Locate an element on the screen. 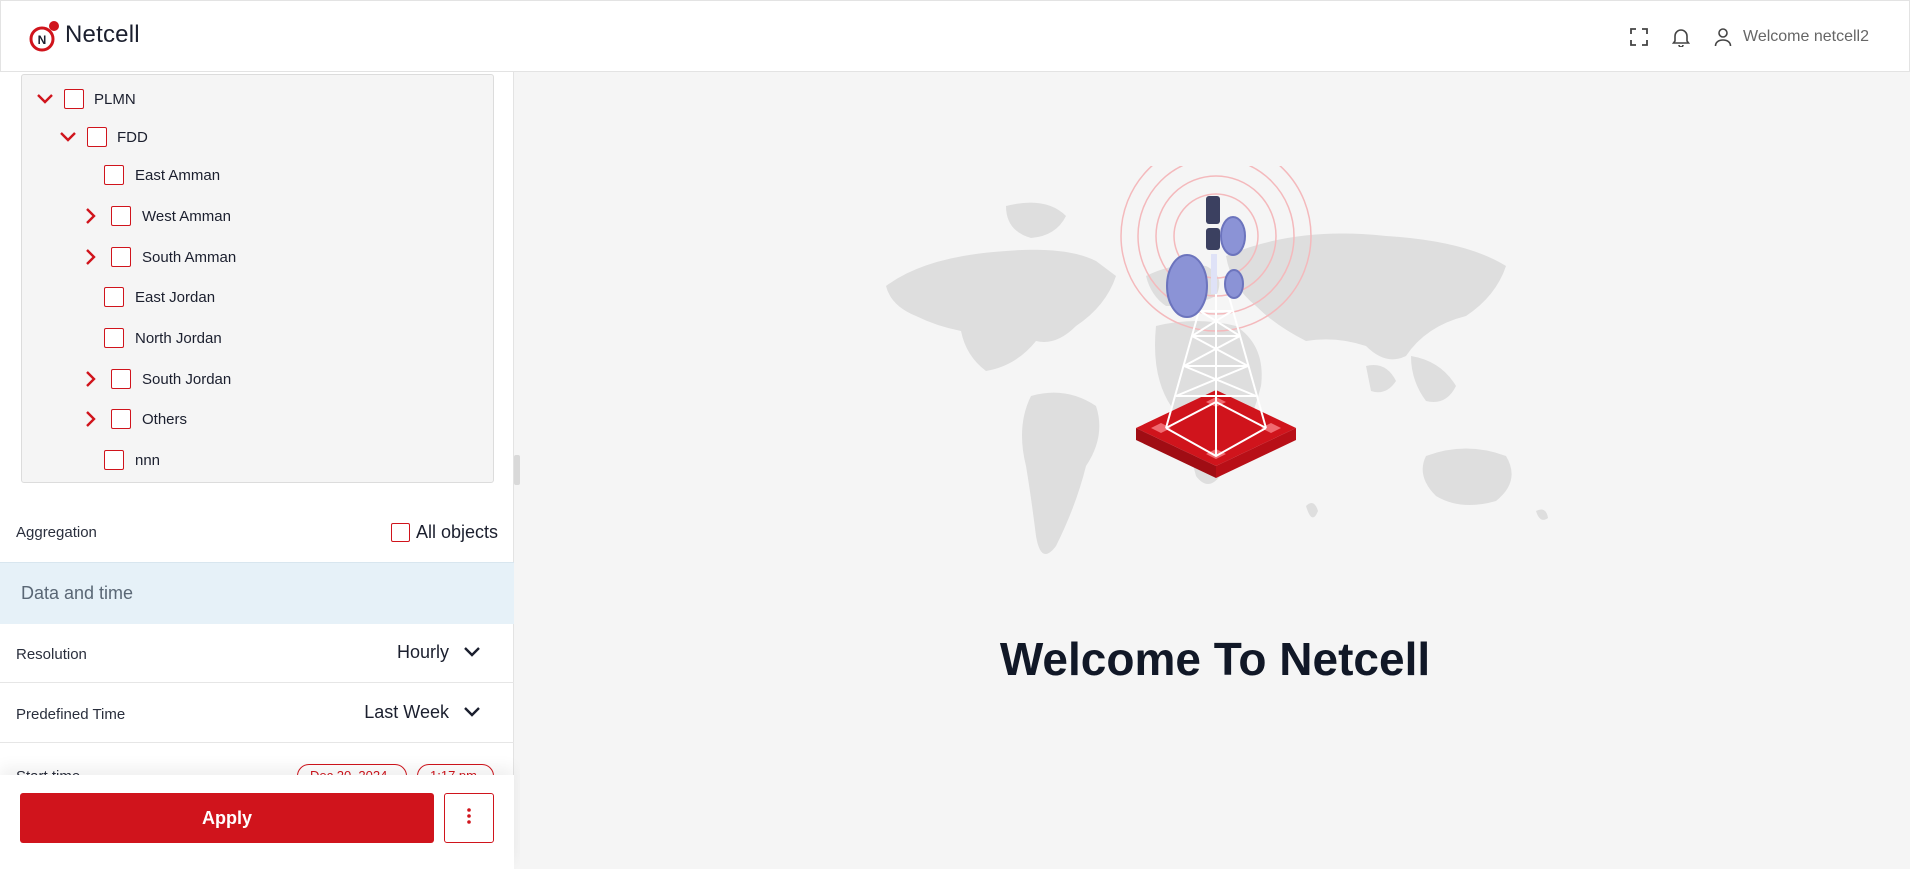 Image resolution: width=1910 pixels, height=869 pixels. tree-item-label: East Amman is located at coordinates (178, 175).